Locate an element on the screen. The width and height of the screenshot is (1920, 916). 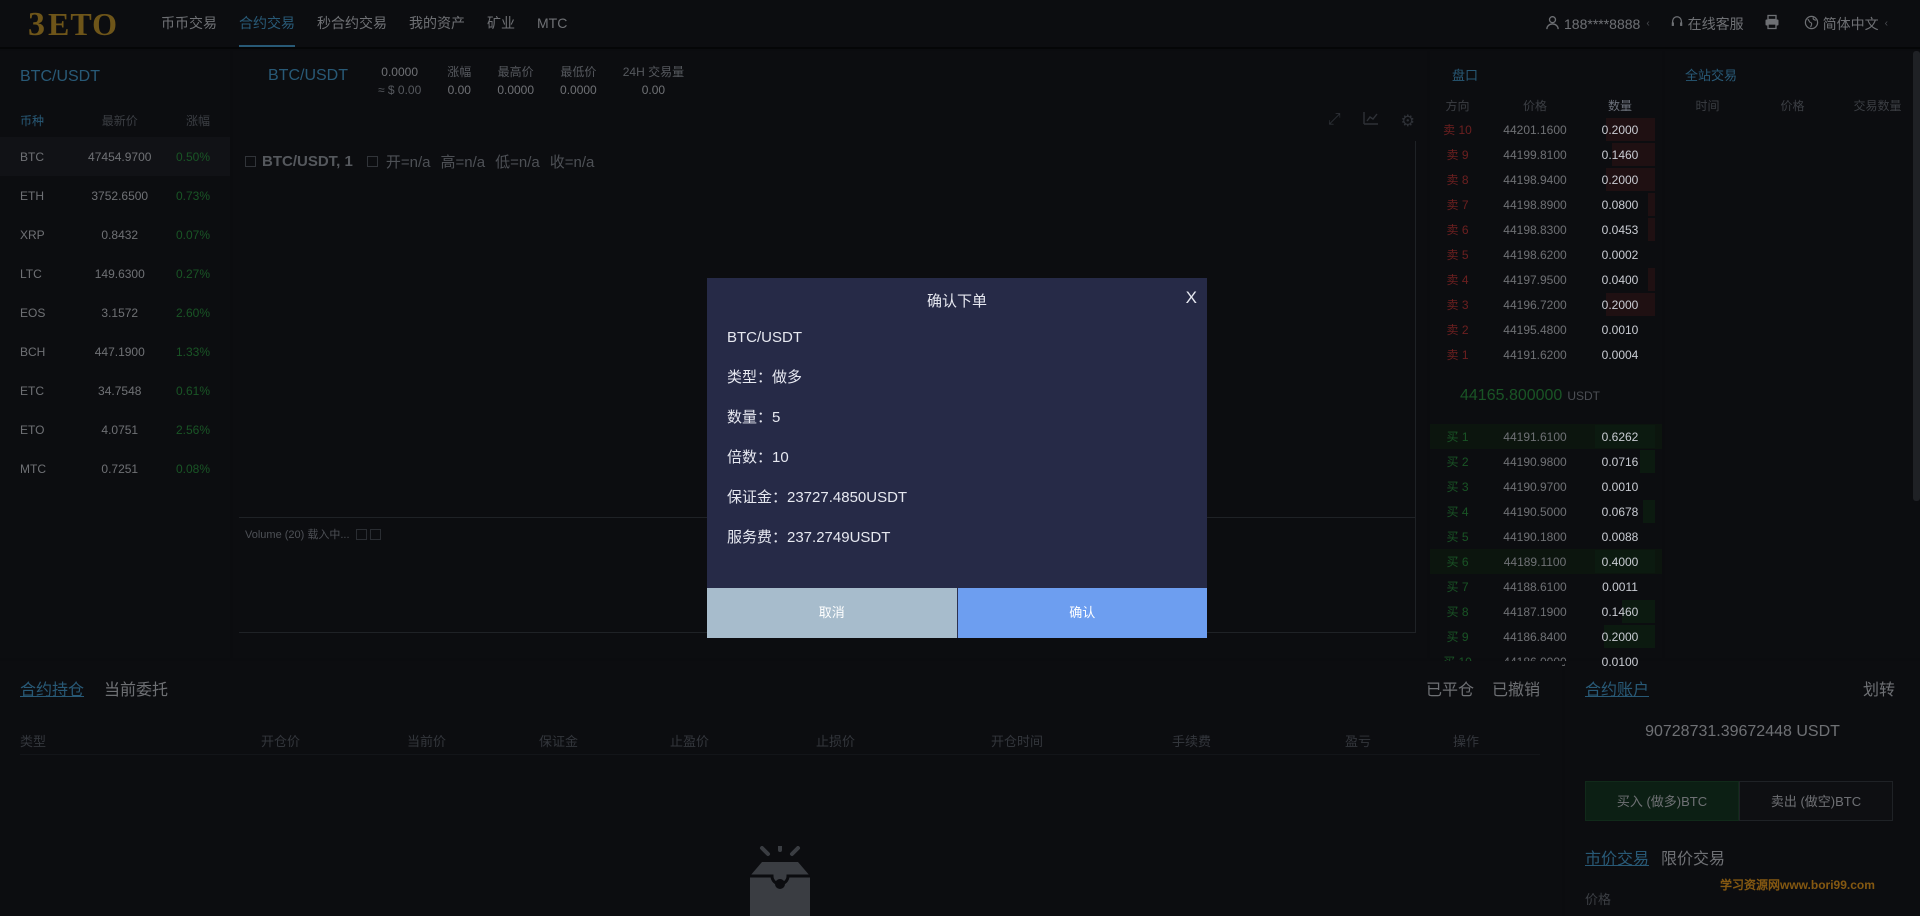
orderbook-qty: 0.4000 is located at coordinates (1620, 561).